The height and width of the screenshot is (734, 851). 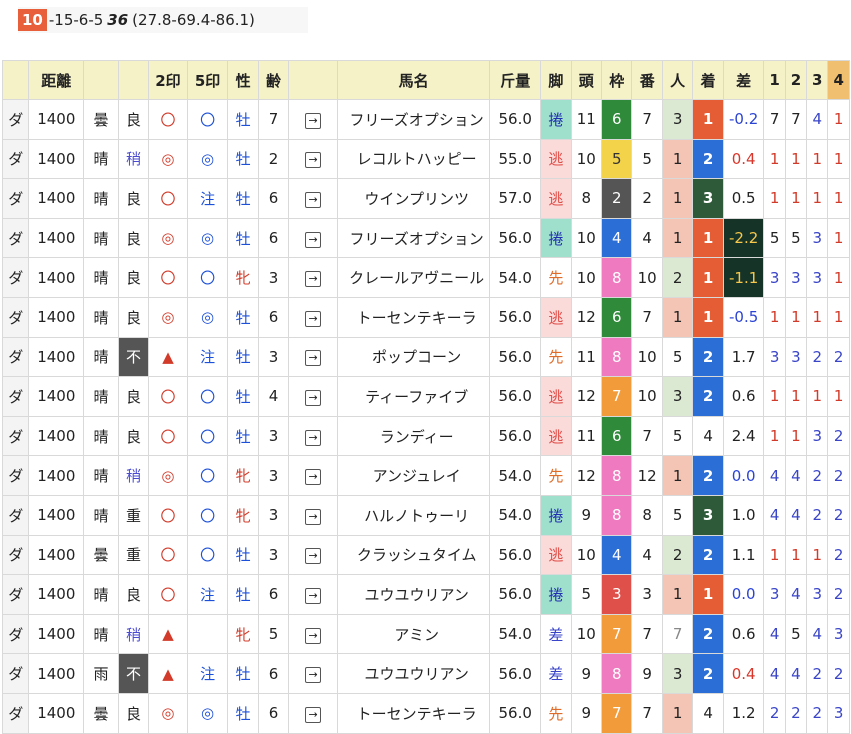 What do you see at coordinates (617, 317) in the screenshot?
I see `frame-cell: 6` at bounding box center [617, 317].